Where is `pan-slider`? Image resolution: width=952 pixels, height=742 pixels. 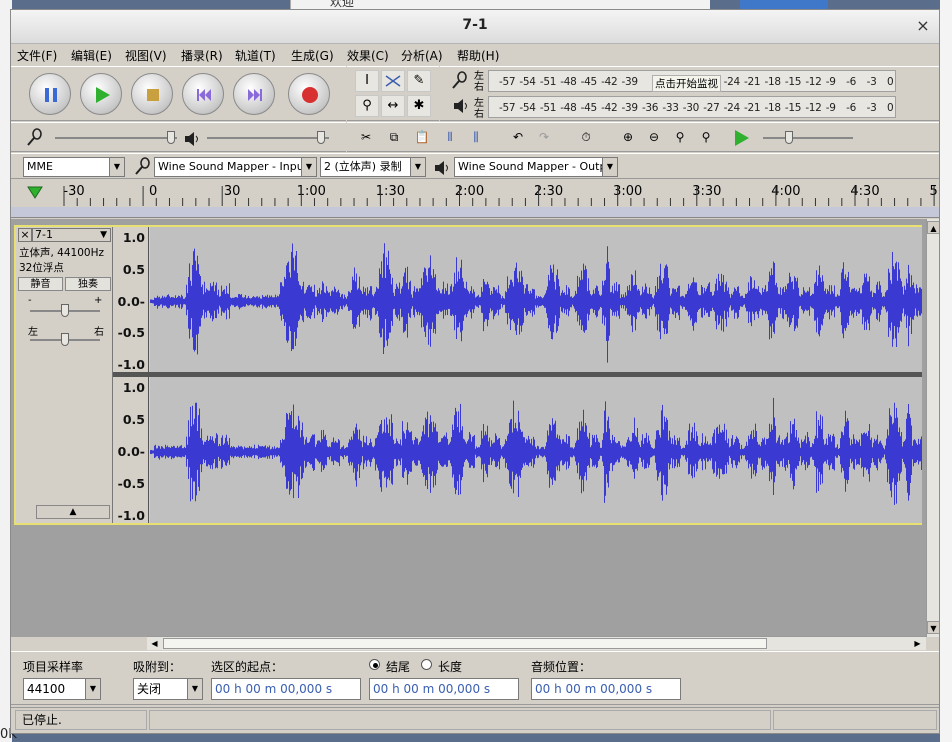 pan-slider is located at coordinates (65, 340).